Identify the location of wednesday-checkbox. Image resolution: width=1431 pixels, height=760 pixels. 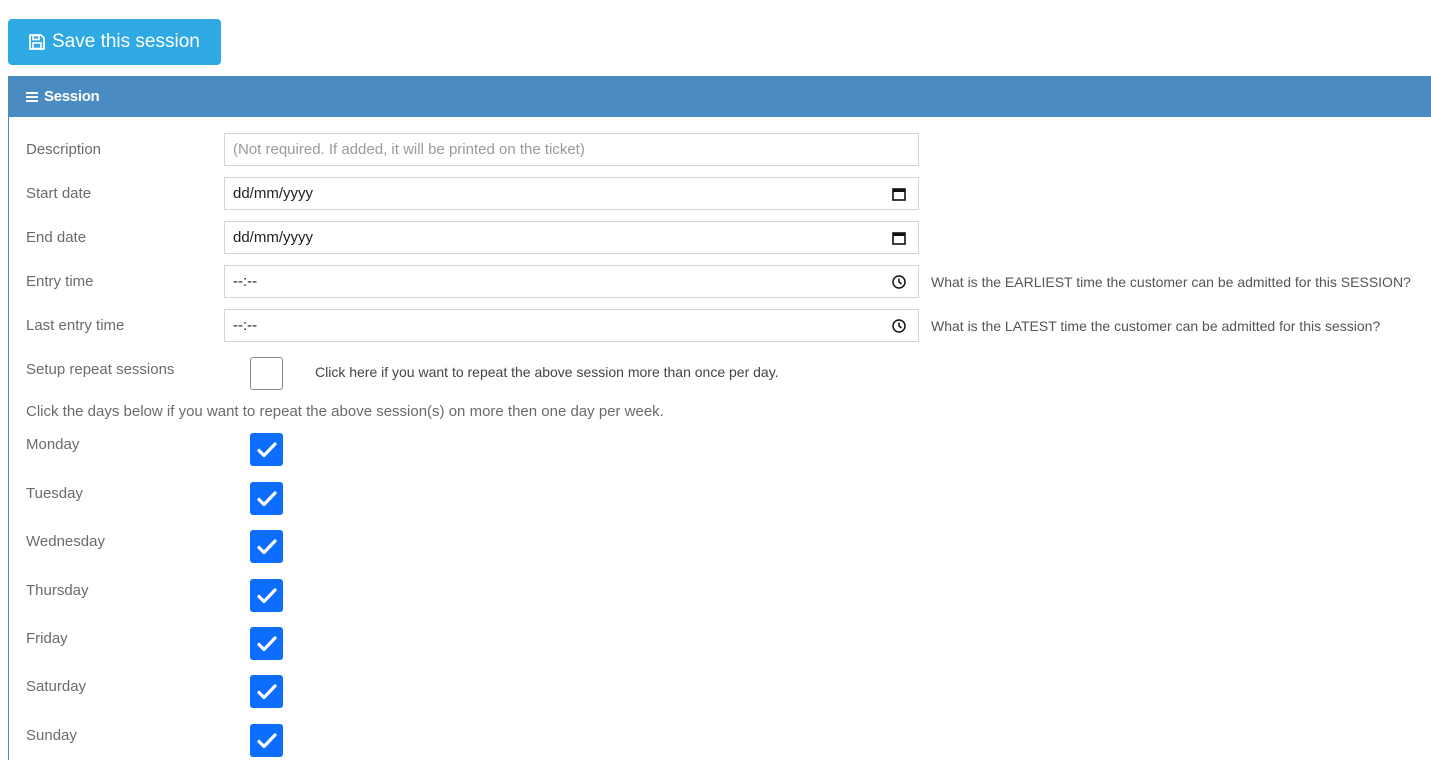
(266, 546).